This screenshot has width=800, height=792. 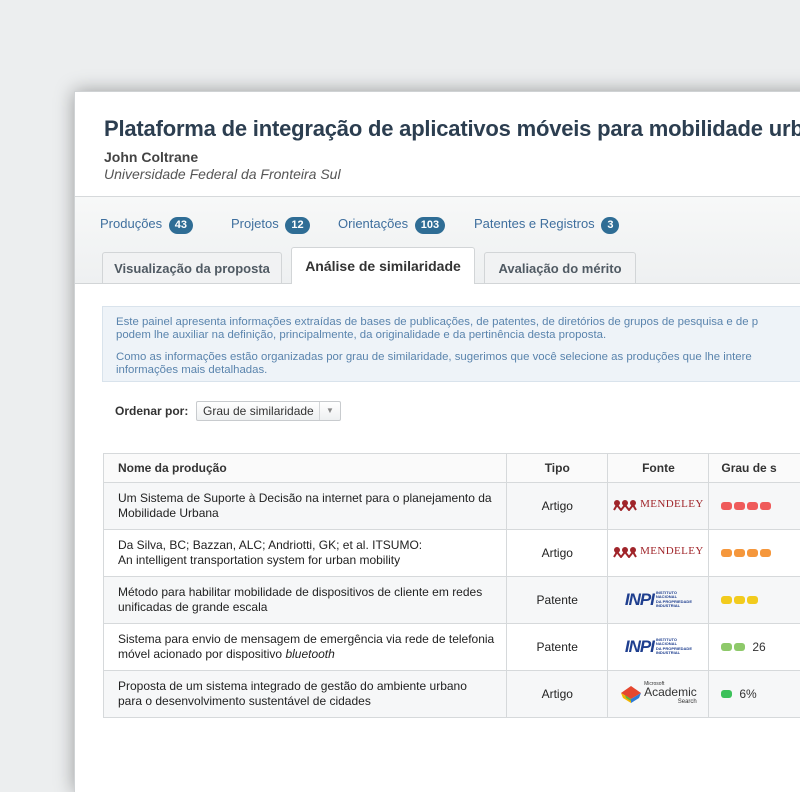 I want to click on sort-select: Grau de similaridade ▼, so click(x=268, y=411).